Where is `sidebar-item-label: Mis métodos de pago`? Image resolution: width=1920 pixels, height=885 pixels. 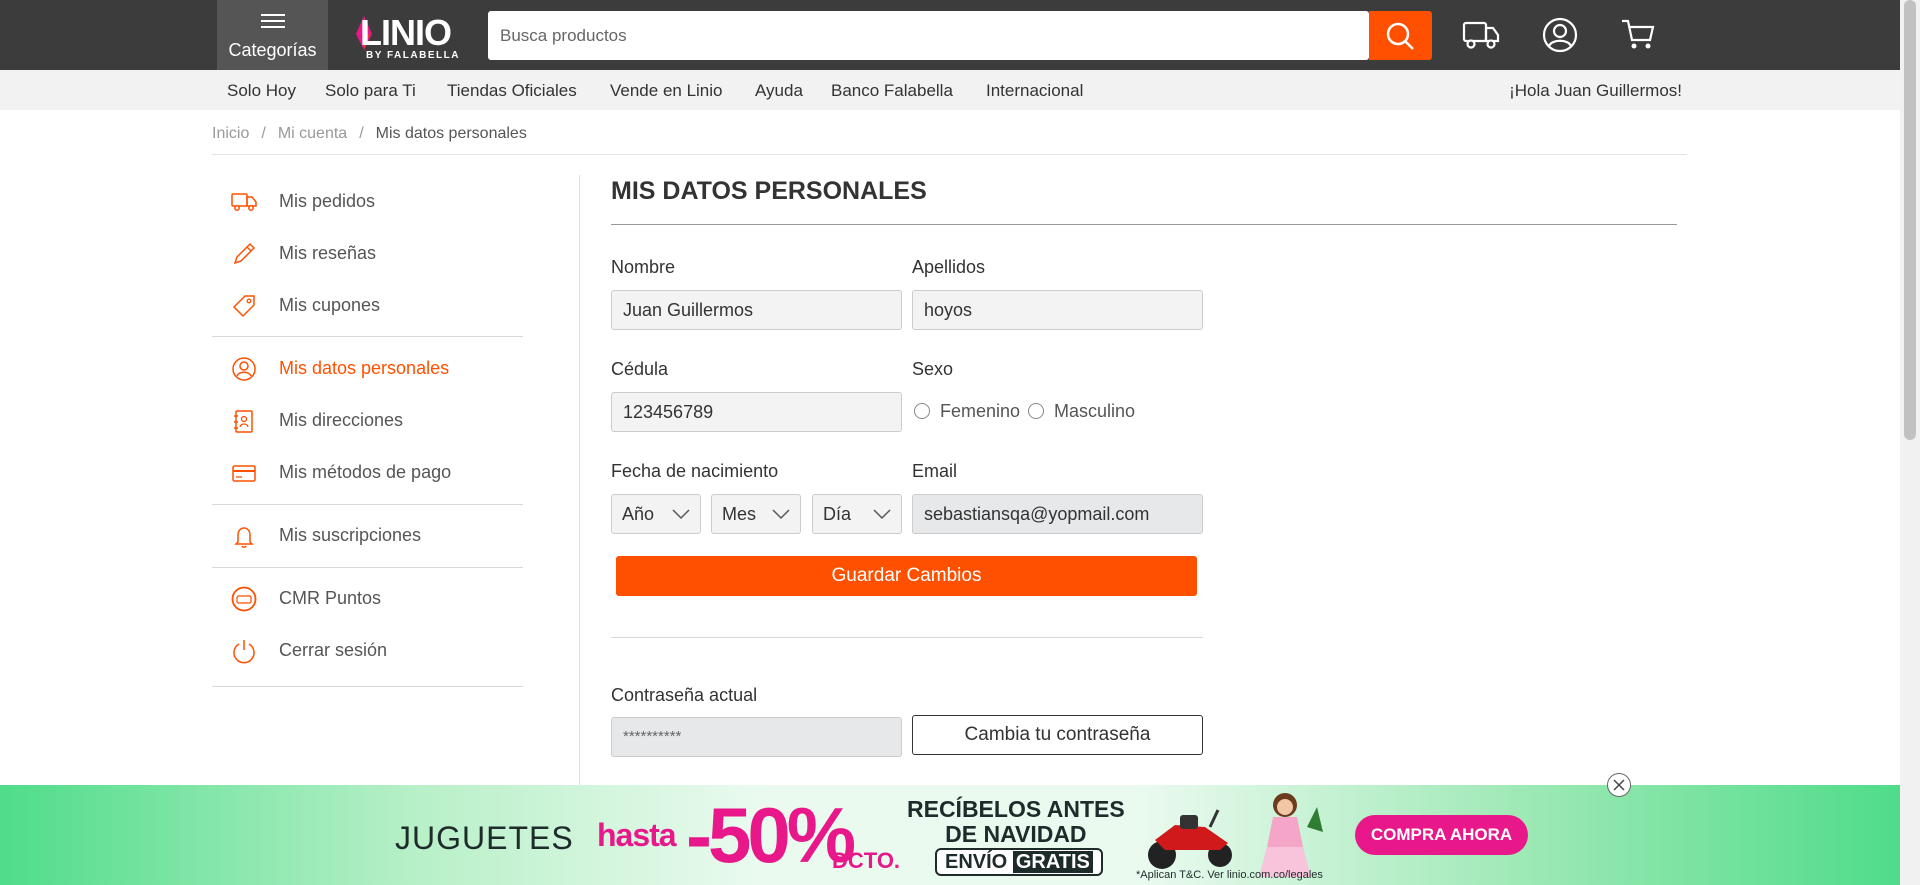
sidebar-item-label: Mis métodos de pago is located at coordinates (365, 472).